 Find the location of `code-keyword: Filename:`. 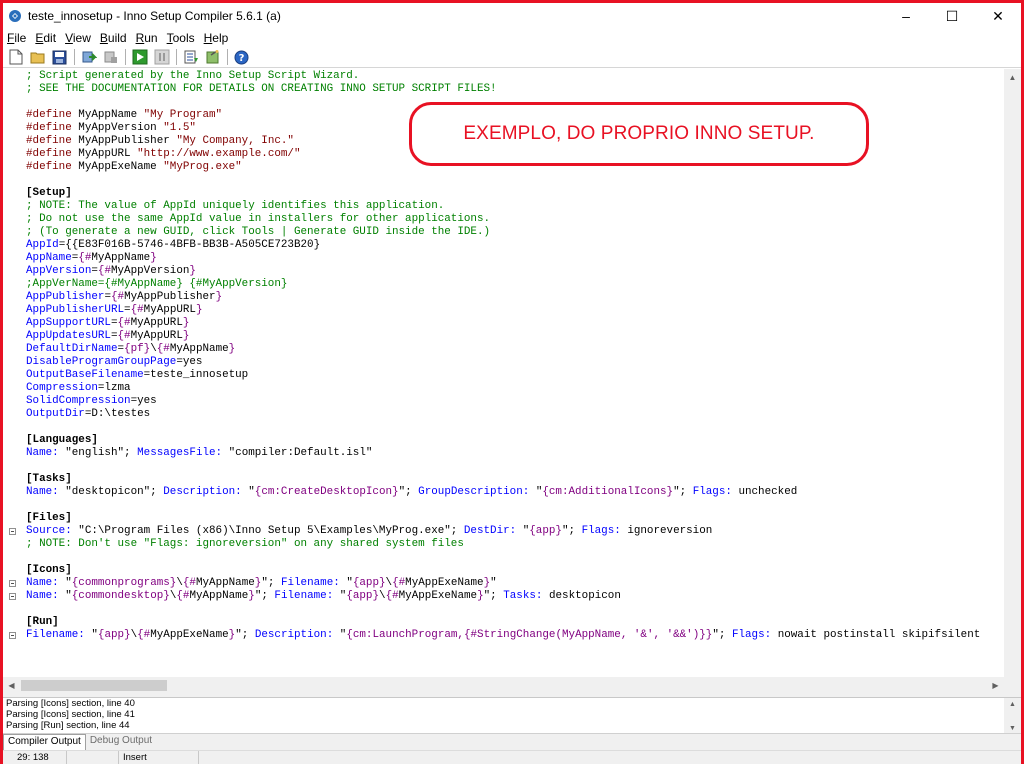

code-keyword: Filename: is located at coordinates (55, 635).